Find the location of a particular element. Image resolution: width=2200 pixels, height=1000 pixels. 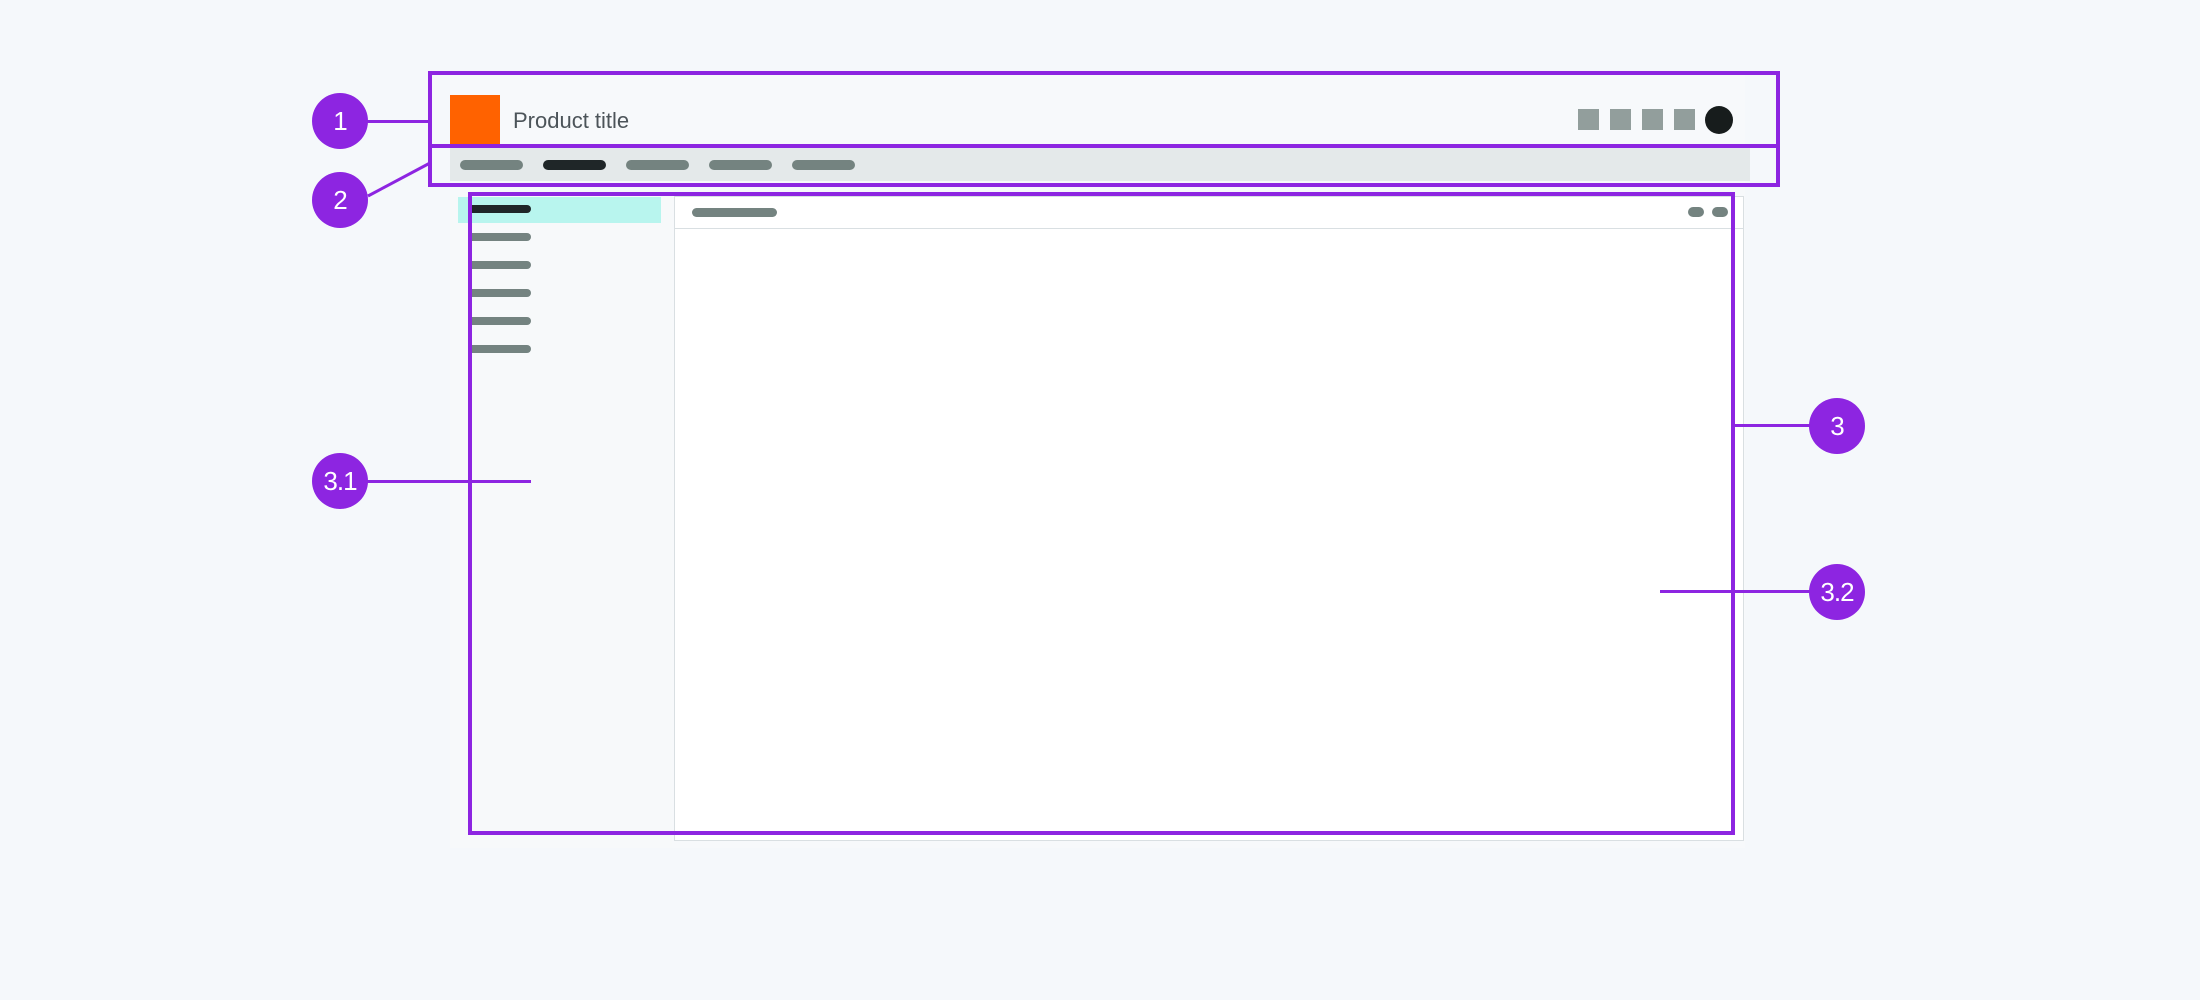

callout-badge-2: 2 is located at coordinates (340, 200).